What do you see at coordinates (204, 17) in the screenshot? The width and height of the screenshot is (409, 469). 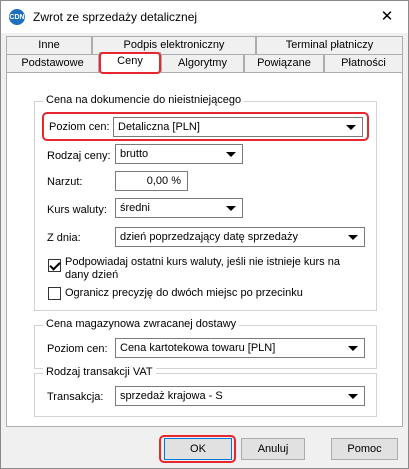 I see `title-bar: CDN Zwrot ze sprzedaży detalicznej ✕` at bounding box center [204, 17].